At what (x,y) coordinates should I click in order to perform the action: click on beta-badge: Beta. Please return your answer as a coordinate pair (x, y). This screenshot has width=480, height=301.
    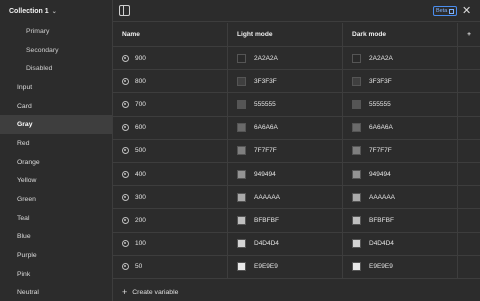
    Looking at the image, I should click on (445, 11).